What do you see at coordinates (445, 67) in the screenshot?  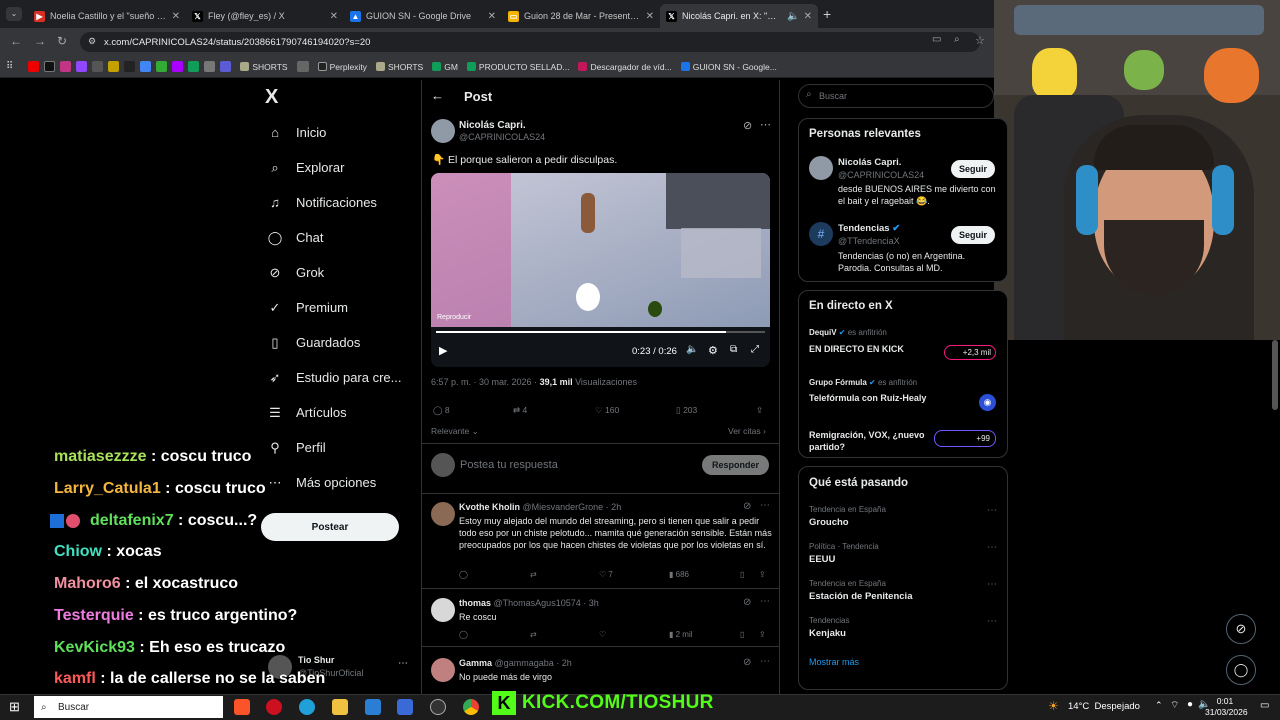 I see `bookmark-gm: GM` at bounding box center [445, 67].